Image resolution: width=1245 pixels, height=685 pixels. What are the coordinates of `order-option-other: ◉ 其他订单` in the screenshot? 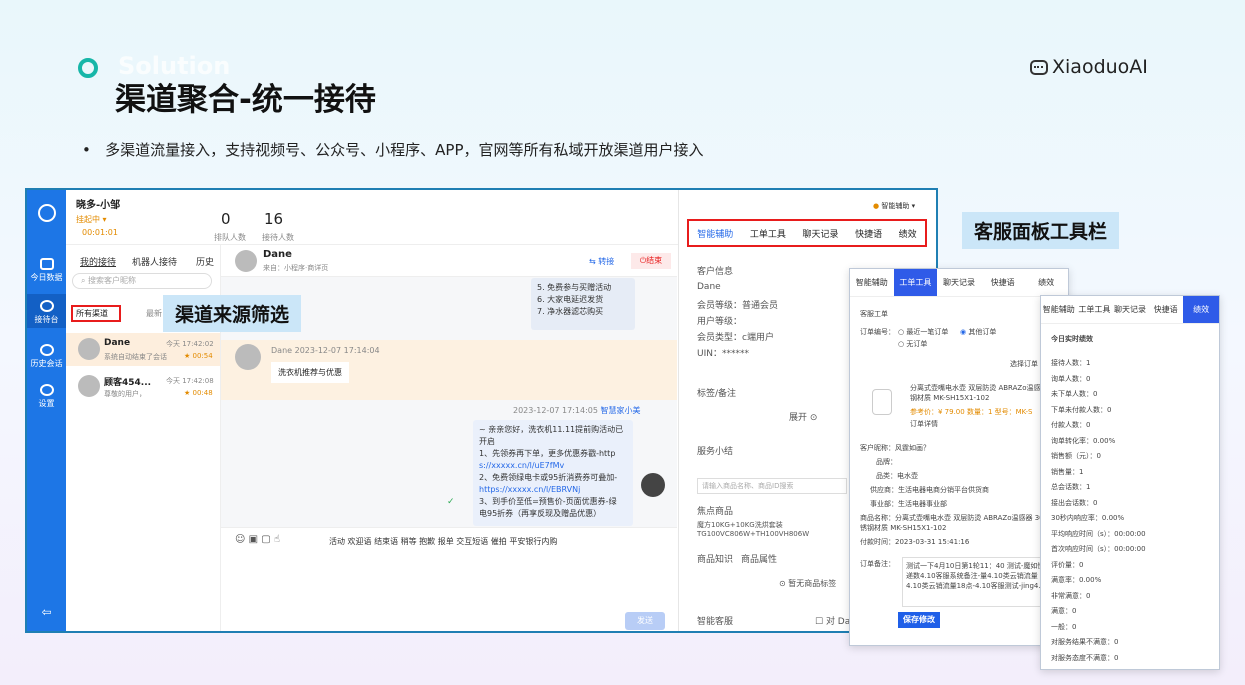 It's located at (978, 332).